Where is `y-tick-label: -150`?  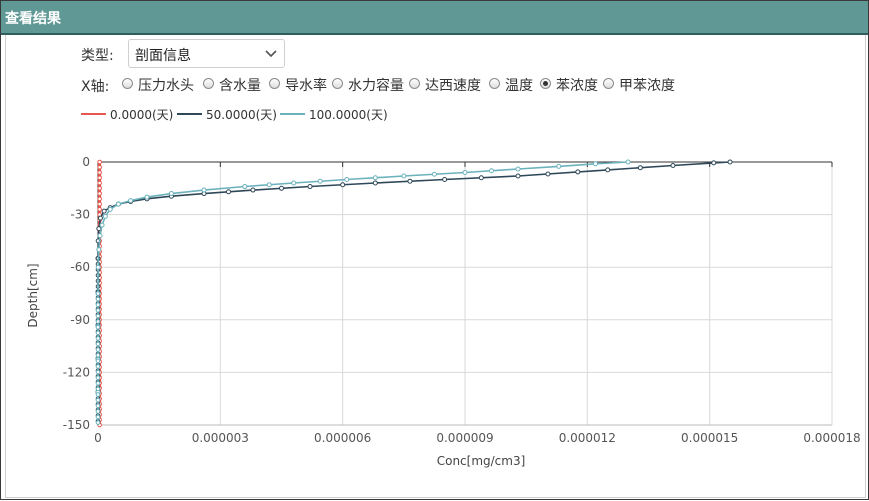
y-tick-label: -150 is located at coordinates (76, 425).